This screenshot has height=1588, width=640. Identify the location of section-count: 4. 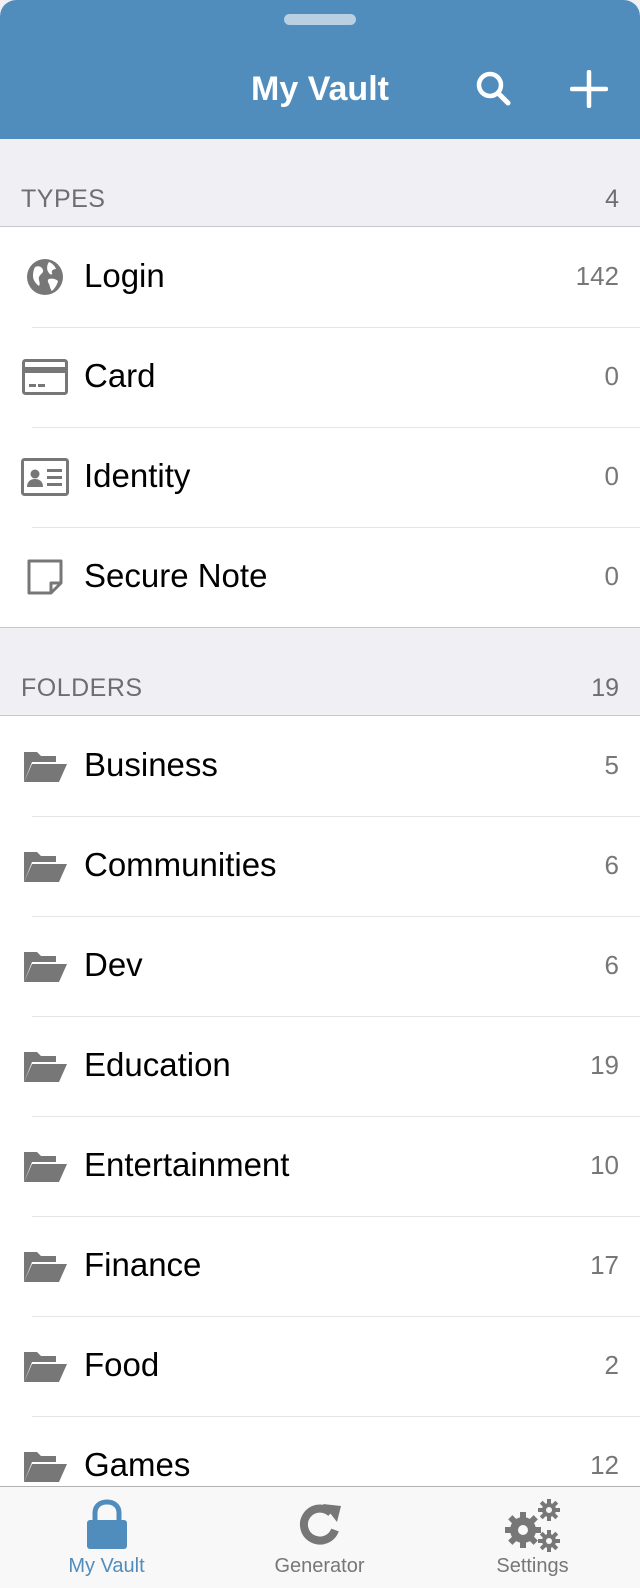
(612, 199).